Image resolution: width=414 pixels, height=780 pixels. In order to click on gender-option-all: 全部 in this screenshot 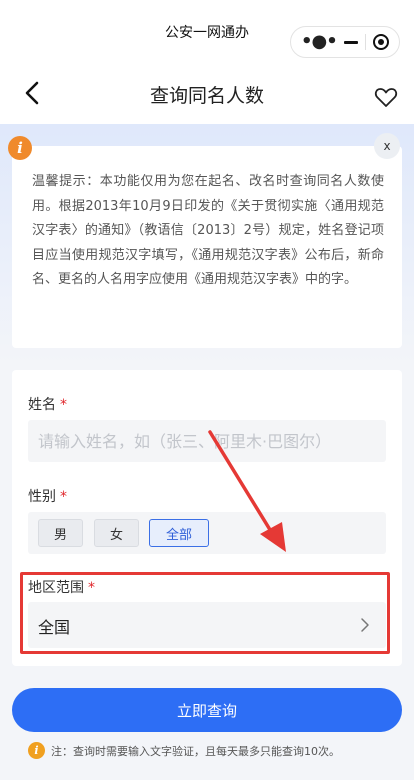, I will do `click(179, 533)`.